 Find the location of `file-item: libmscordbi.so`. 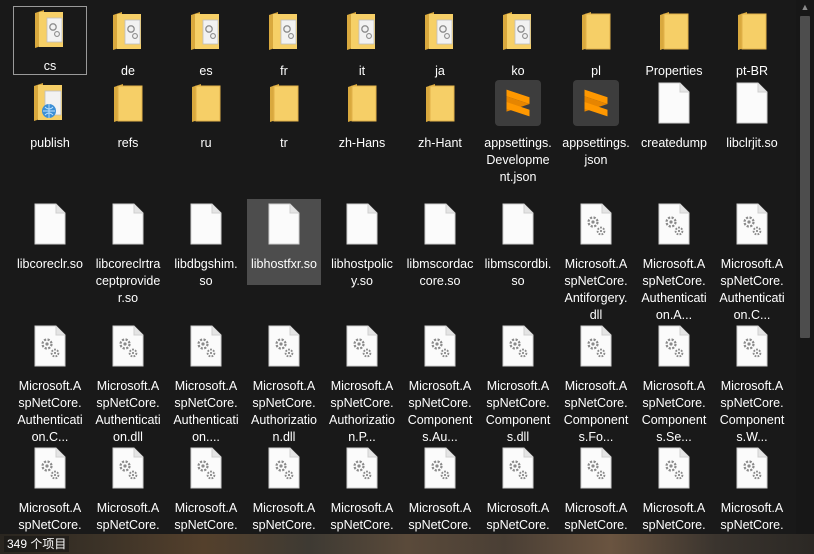

file-item: libmscordbi.so is located at coordinates (518, 244).